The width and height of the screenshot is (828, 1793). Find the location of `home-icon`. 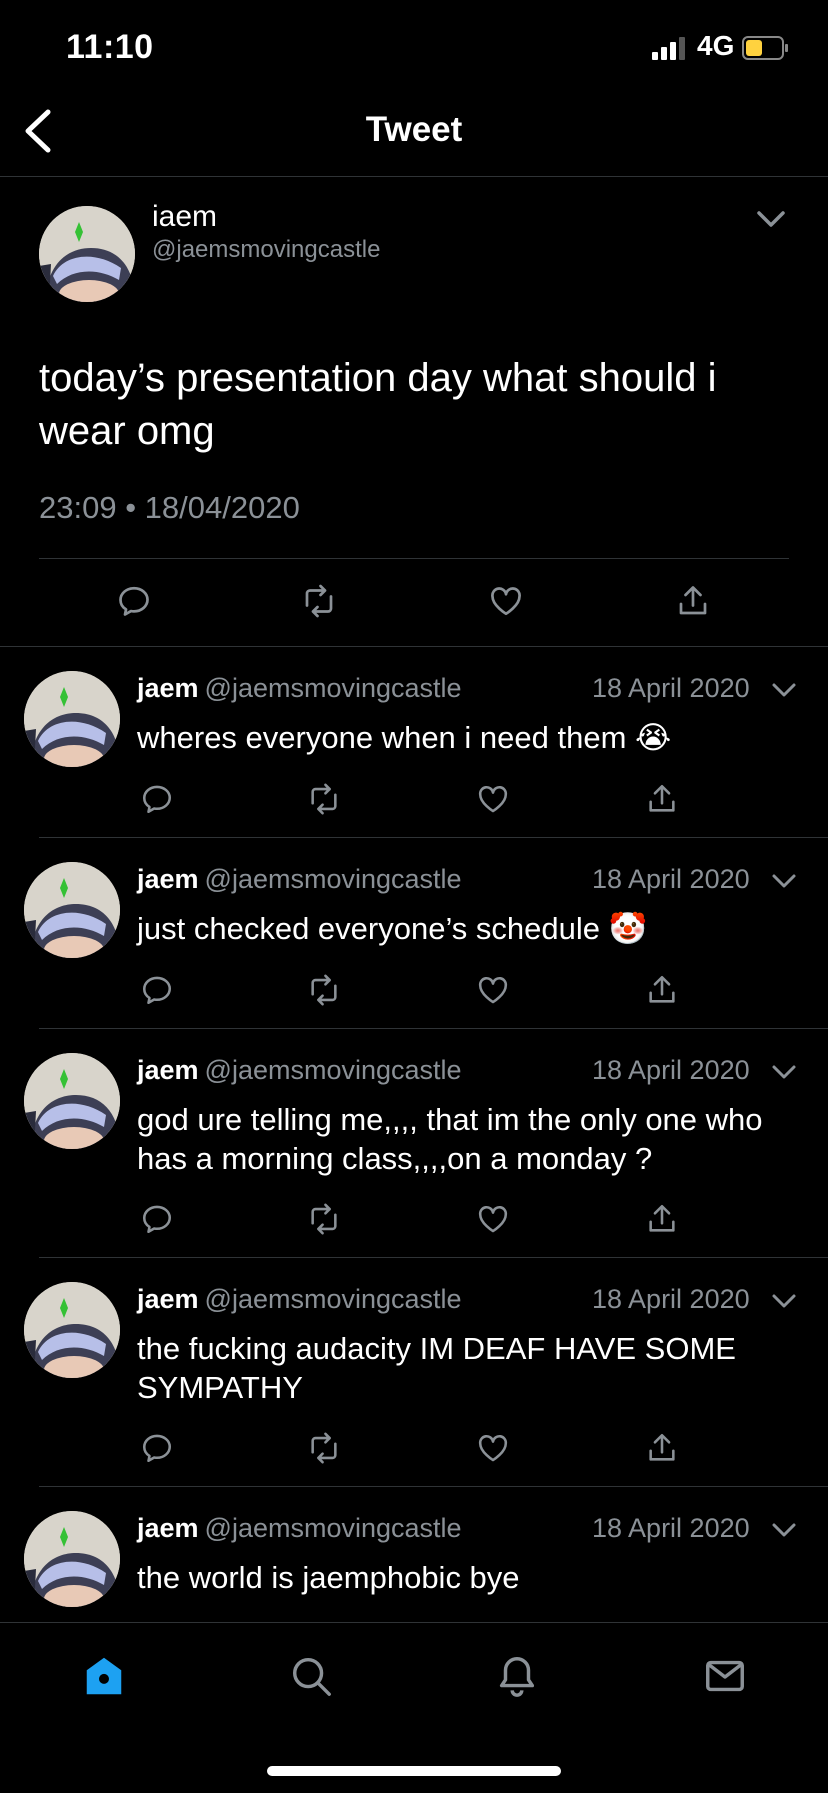

home-icon is located at coordinates (104, 1676).